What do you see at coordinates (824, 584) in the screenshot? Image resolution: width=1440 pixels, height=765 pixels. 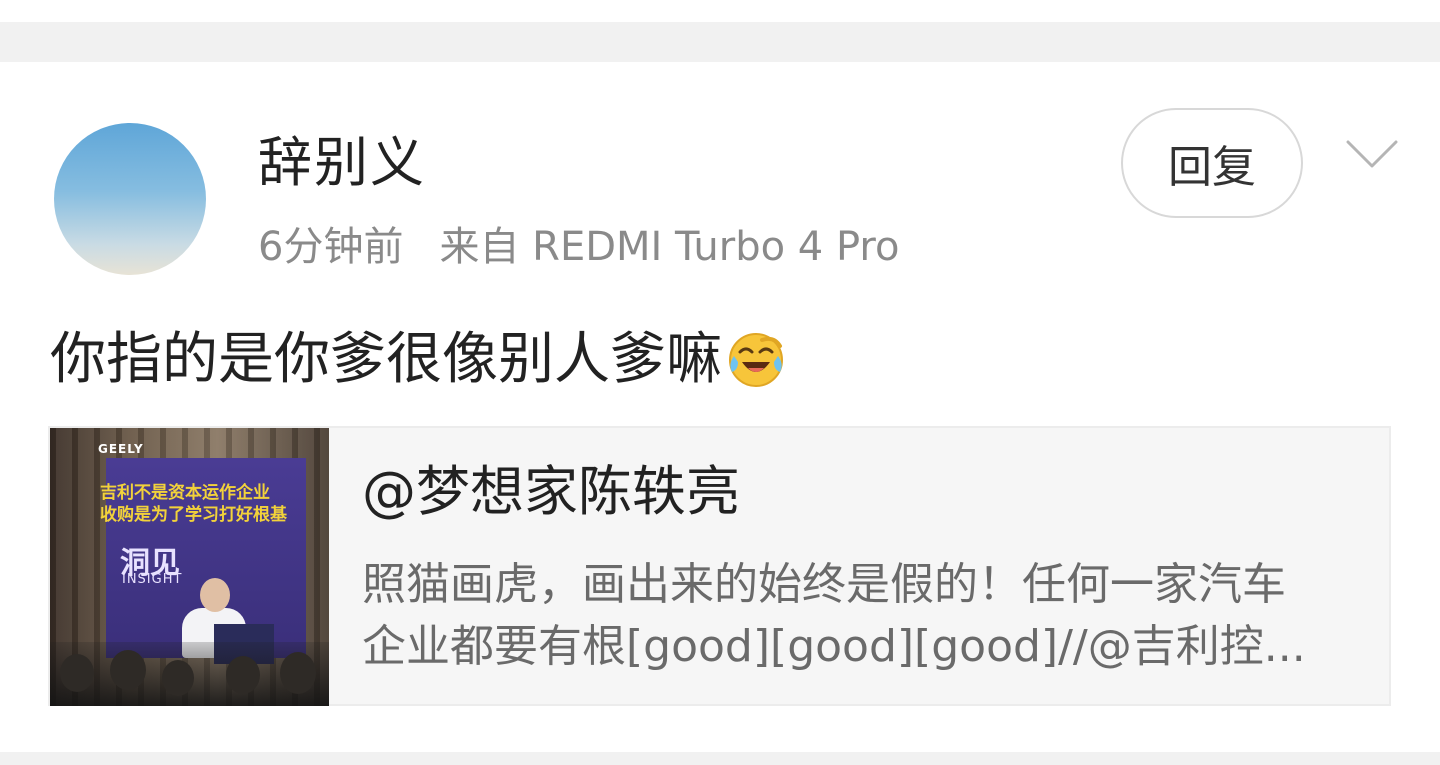 I see `quoted-post-text-line1: 照猫画虎，画出来的始终是假的！任何一家汽车` at bounding box center [824, 584].